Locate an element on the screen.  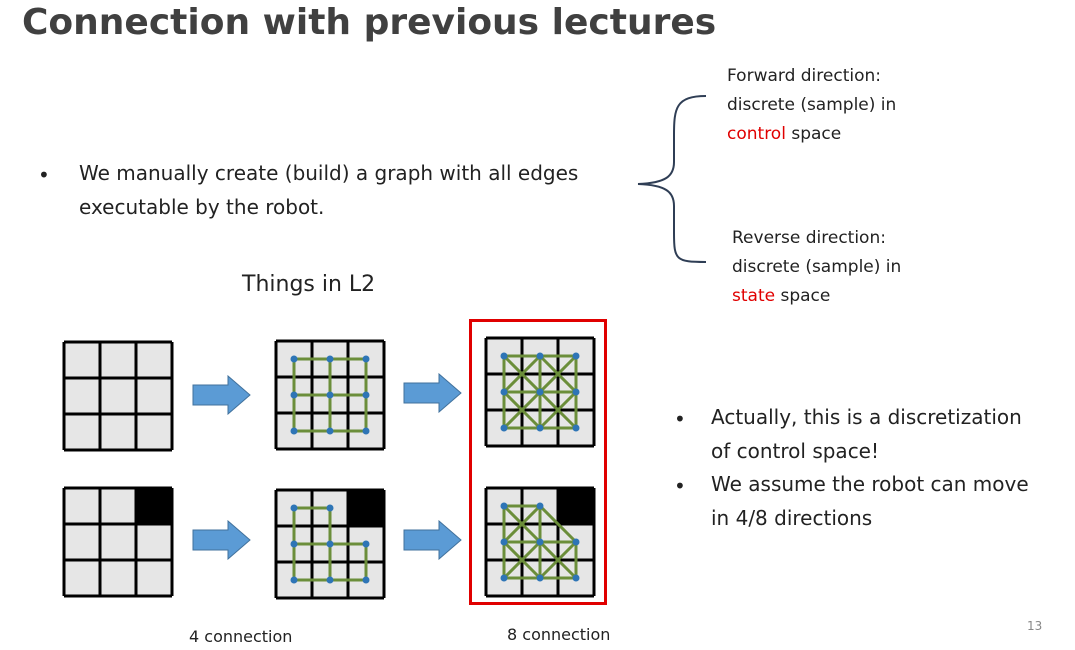
reverse-line-1: Reverse direction: is located at coordinates (809, 238).